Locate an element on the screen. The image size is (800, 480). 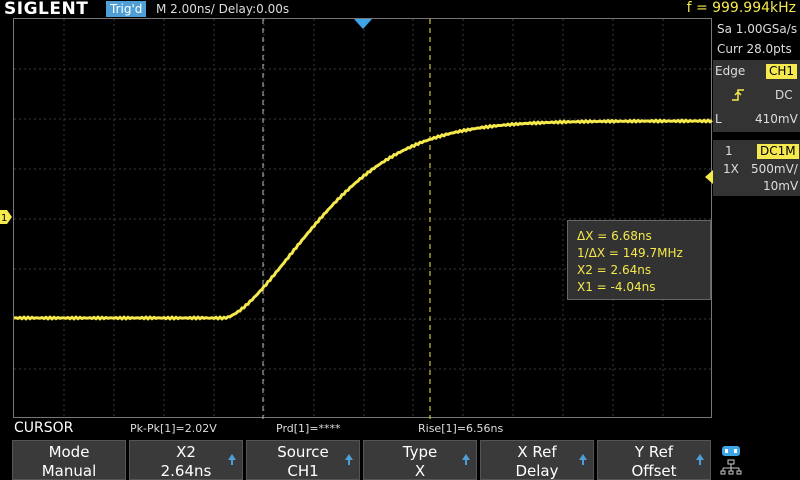
trigger-source-tag: CH1 is located at coordinates (782, 71).